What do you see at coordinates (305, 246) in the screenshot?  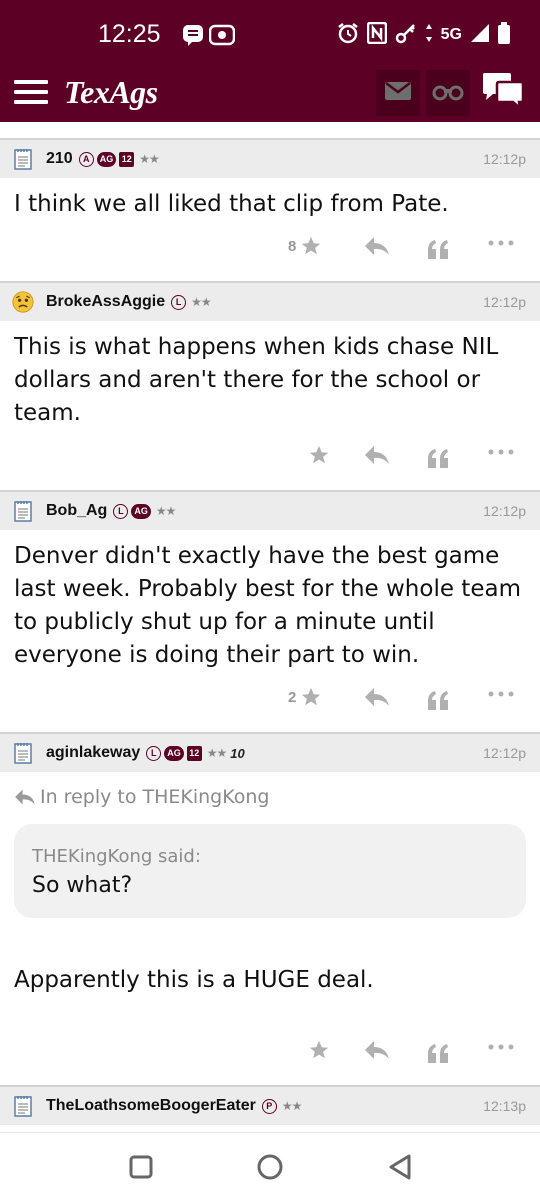 I see `star-button: 8` at bounding box center [305, 246].